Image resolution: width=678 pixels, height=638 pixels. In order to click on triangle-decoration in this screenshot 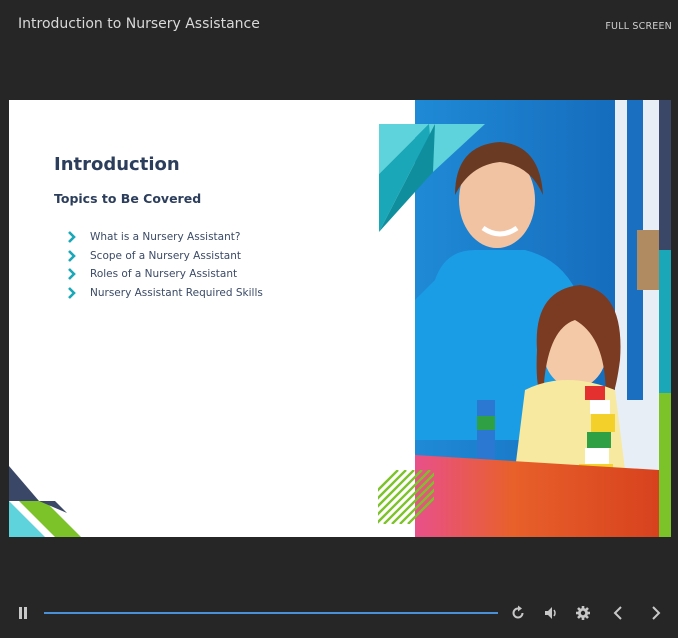, I will do `click(432, 178)`.